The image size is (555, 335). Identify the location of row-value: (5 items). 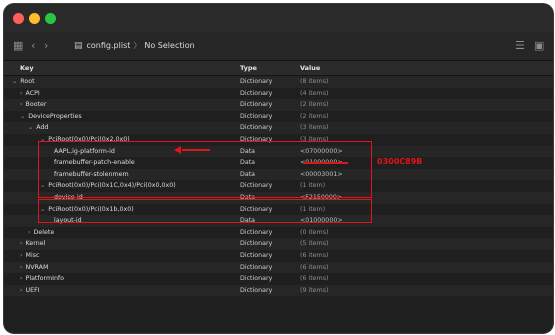
(314, 244).